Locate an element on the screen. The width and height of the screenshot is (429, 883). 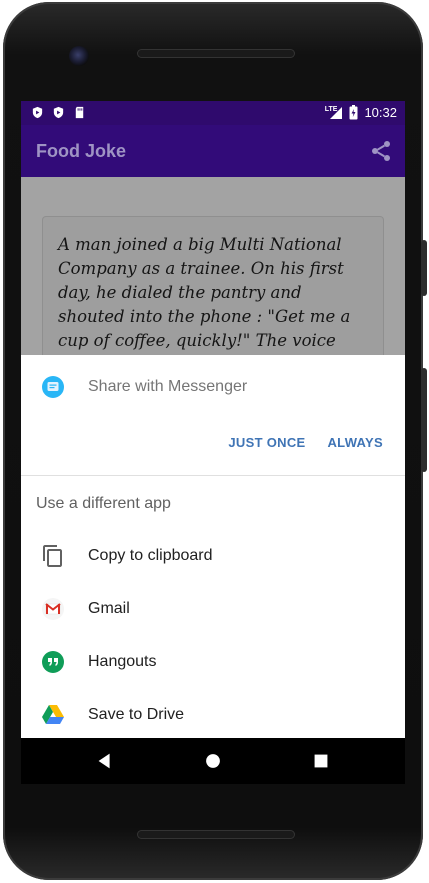
bottom-speaker is located at coordinates (216, 834).